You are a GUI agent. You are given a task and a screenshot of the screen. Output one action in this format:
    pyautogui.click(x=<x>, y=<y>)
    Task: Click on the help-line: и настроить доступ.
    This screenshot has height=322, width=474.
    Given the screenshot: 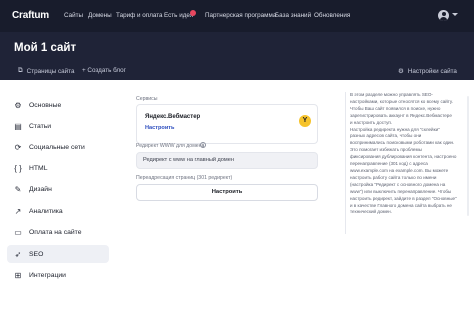 What is the action you would take?
    pyautogui.click(x=371, y=122)
    